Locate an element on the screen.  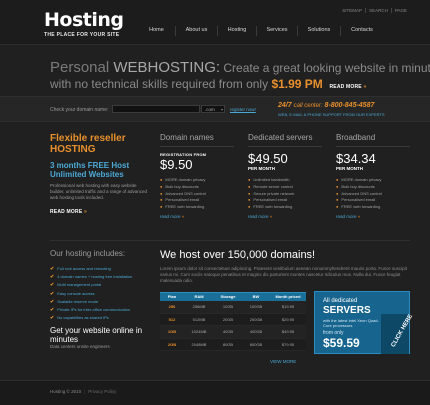
table-row: 512 512MB 20GB 200GB $29.95 is located at coordinates (233, 319).